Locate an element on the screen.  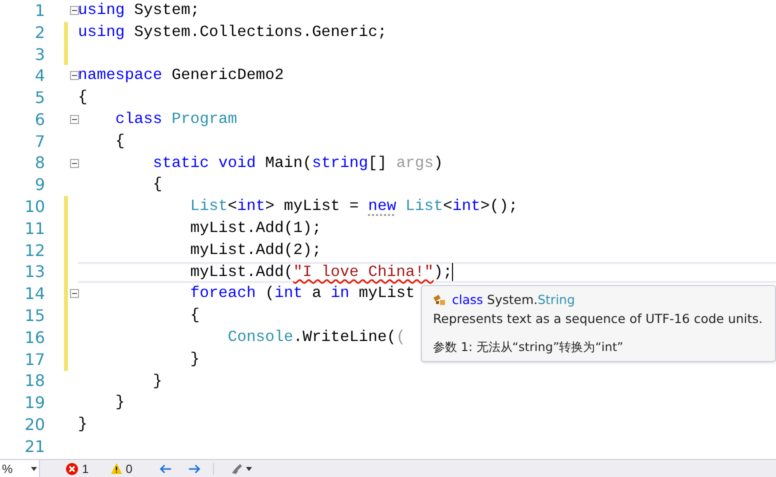
line-number: 12 is located at coordinates (35, 251).